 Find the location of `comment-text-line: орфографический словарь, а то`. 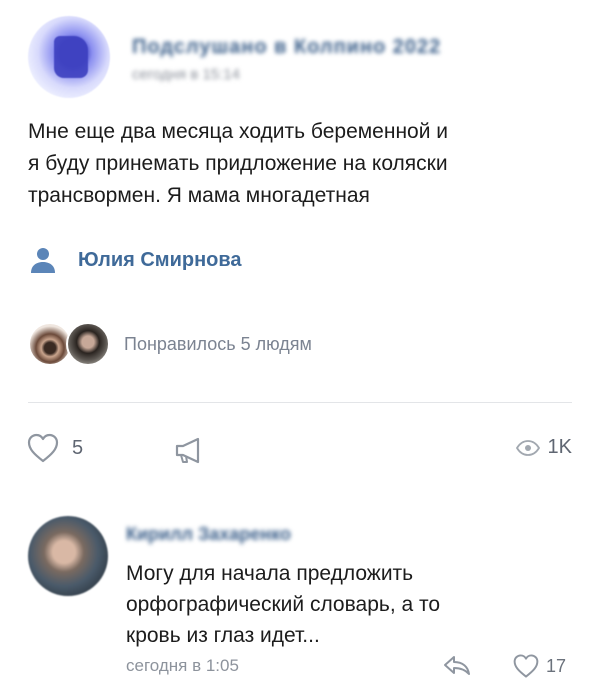

comment-text-line: орфографический словарь, а то is located at coordinates (283, 604).